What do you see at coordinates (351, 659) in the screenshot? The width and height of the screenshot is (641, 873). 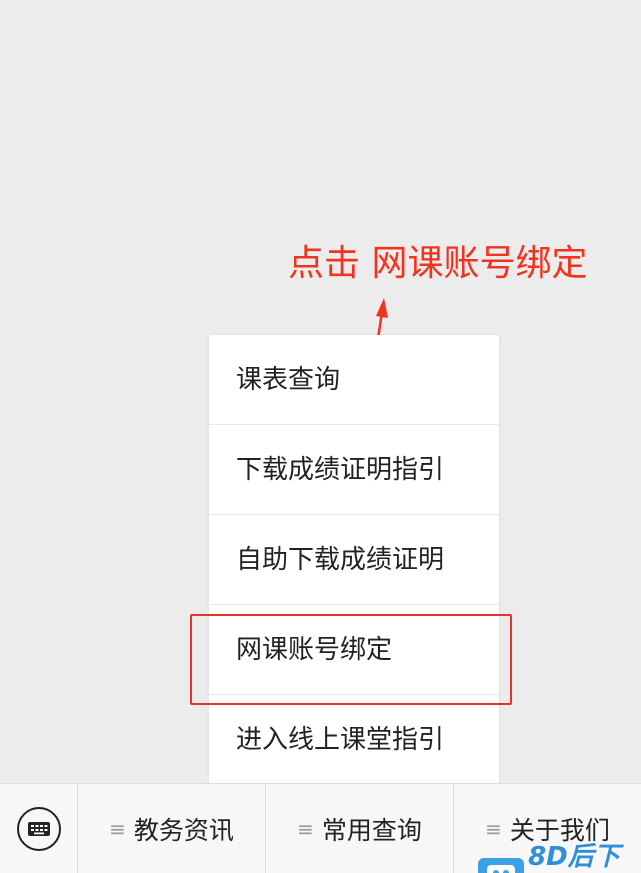 I see `highlight-box` at bounding box center [351, 659].